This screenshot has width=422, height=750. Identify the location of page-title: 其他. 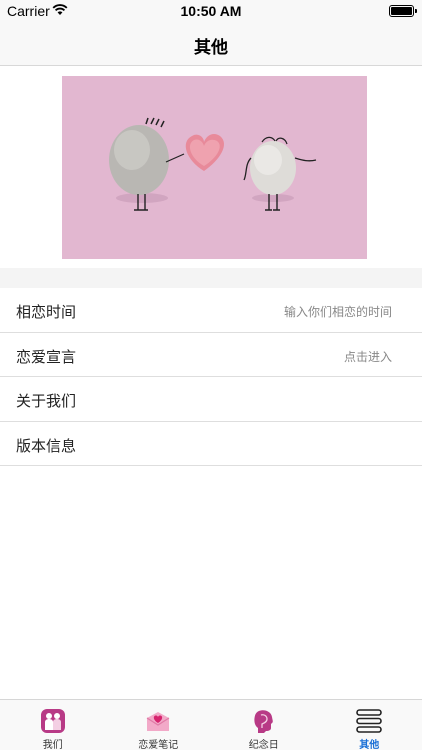
(211, 48).